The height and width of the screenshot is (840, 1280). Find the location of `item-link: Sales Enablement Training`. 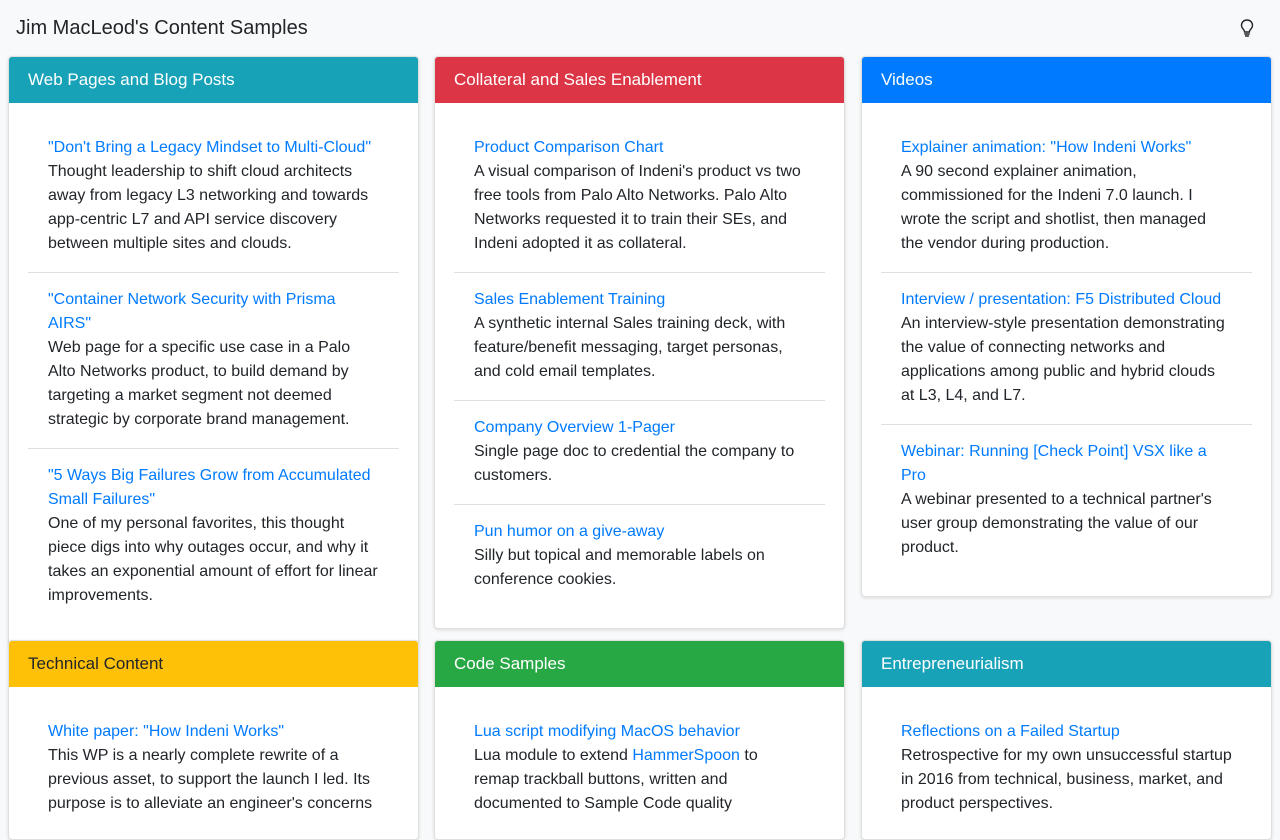

item-link: Sales Enablement Training is located at coordinates (639, 300).